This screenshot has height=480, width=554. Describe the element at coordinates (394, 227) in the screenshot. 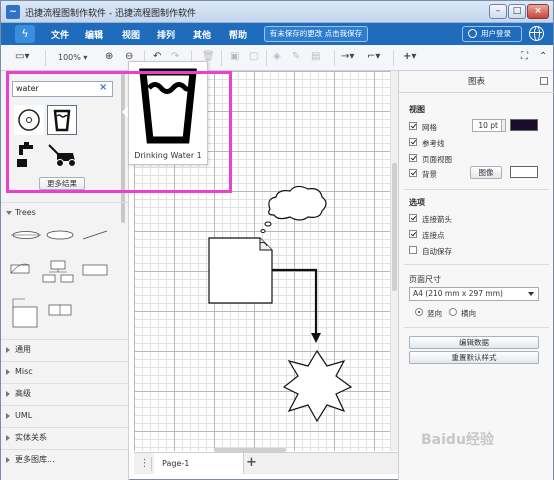

I see `canvas-vscroll-thumb` at that location.